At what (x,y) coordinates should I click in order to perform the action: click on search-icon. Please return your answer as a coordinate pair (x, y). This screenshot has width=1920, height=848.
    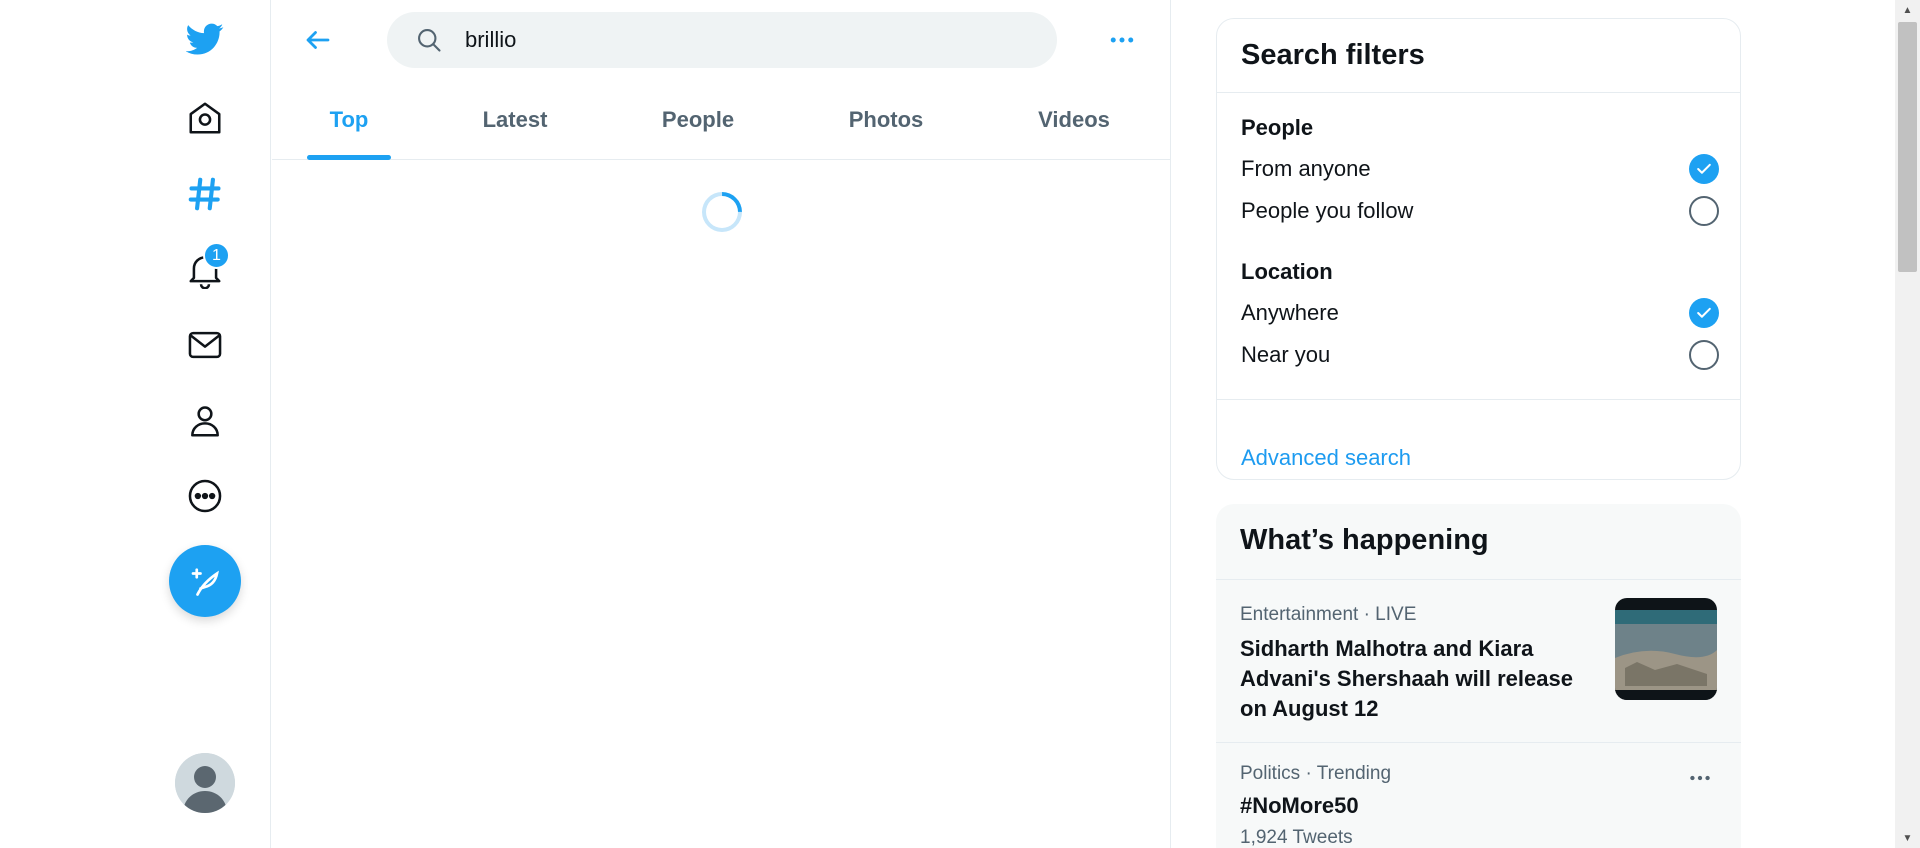
    Looking at the image, I should click on (429, 40).